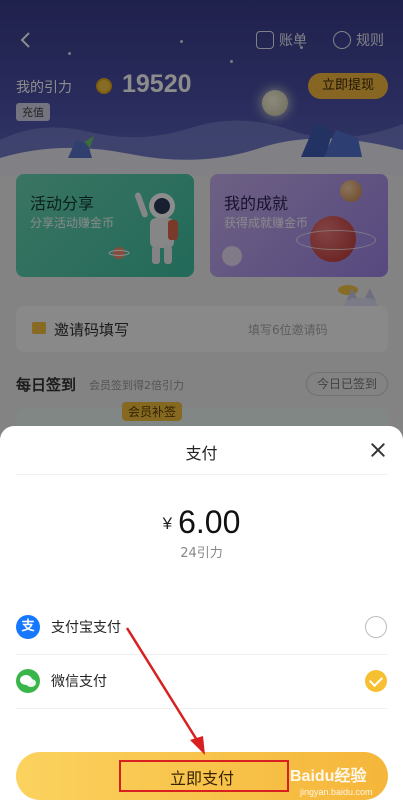  I want to click on annotation-highlight-box, so click(204, 776).